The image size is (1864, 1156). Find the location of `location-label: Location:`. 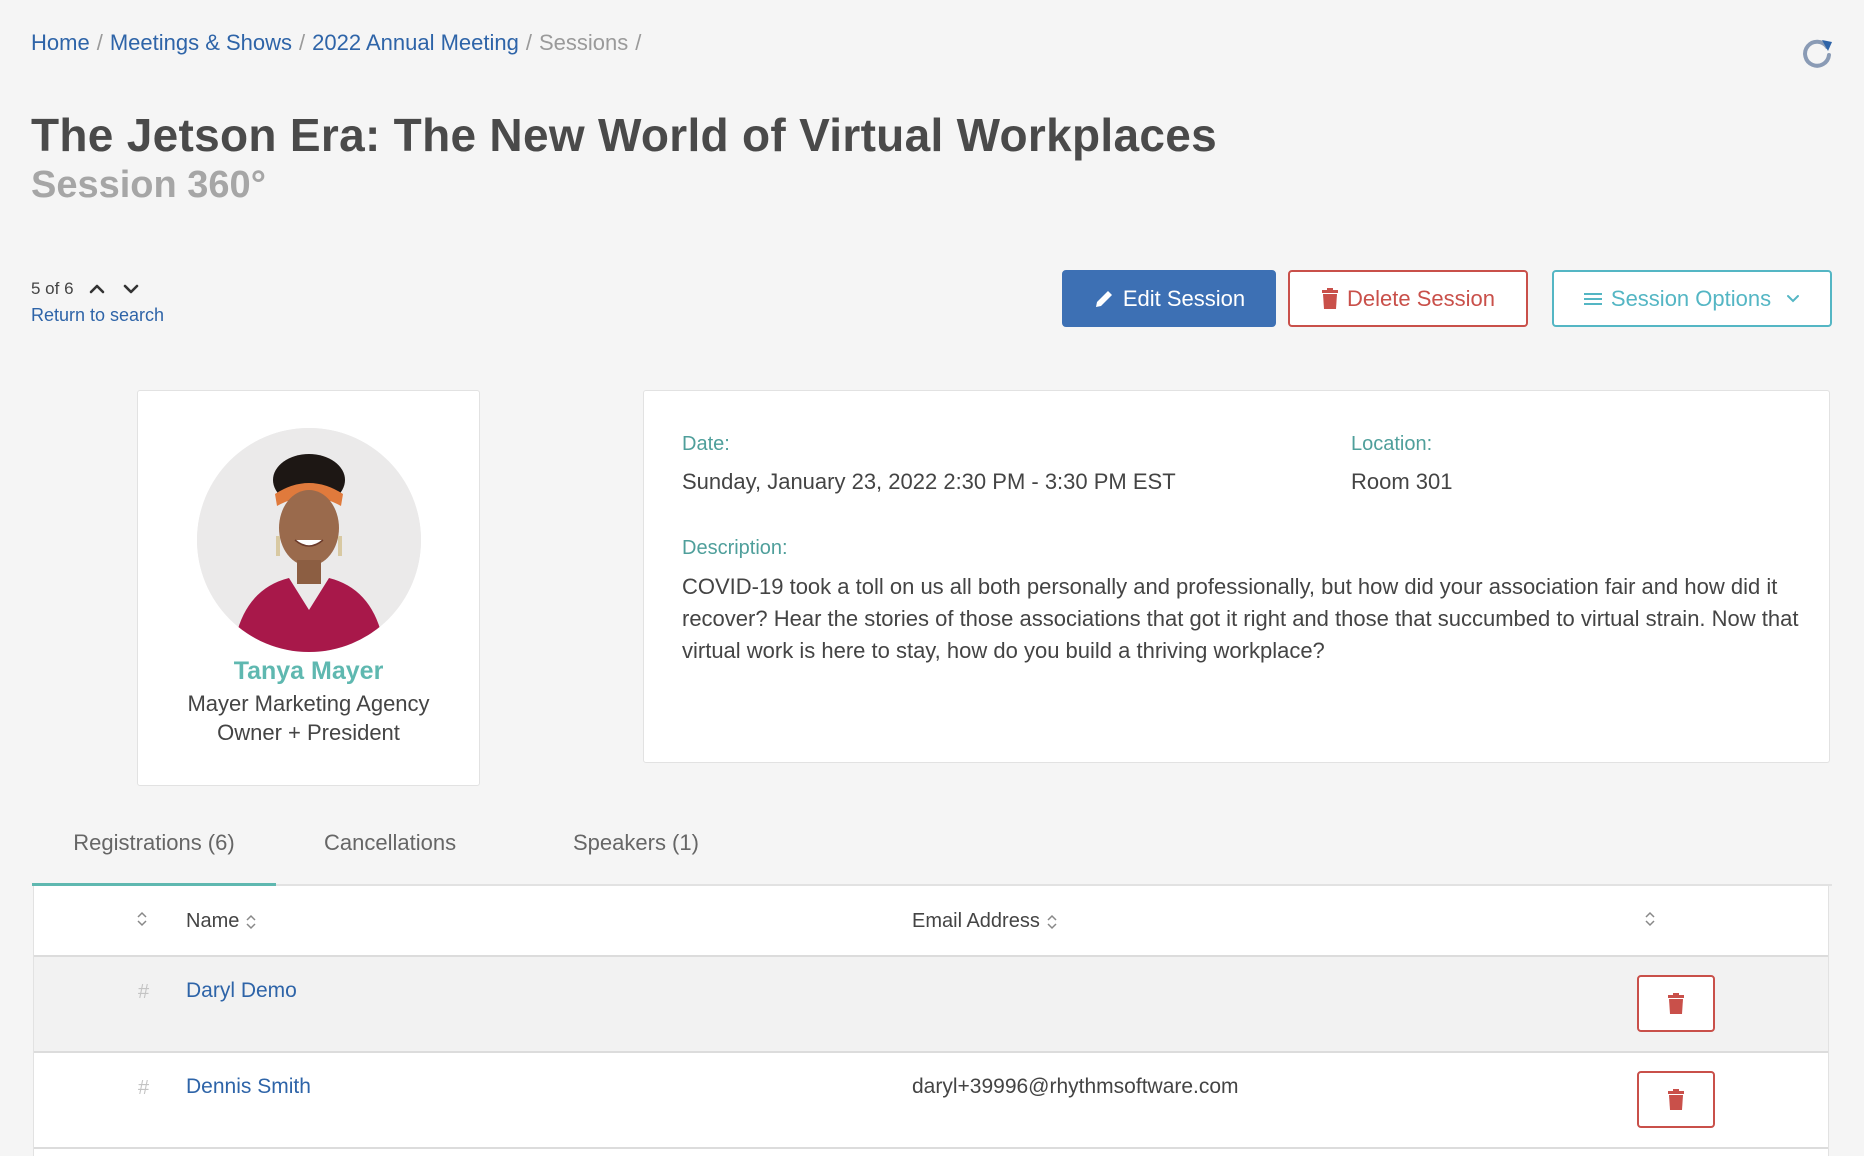

location-label: Location: is located at coordinates (1392, 444).